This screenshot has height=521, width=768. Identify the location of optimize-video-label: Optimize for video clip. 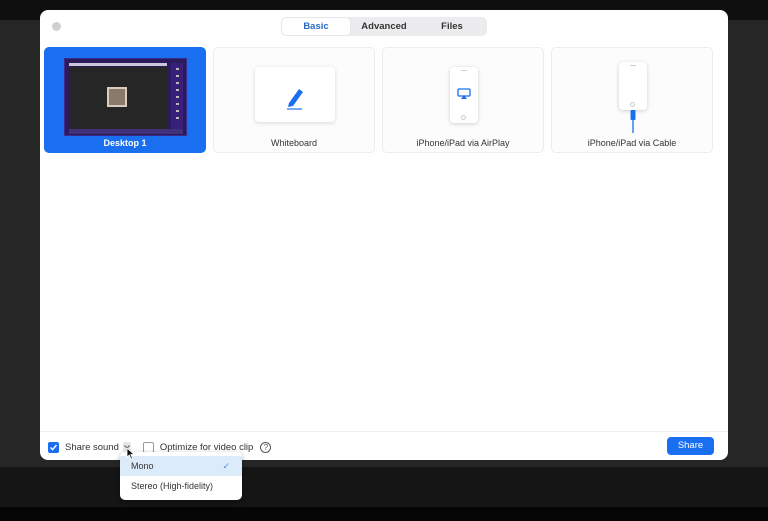
(206, 447).